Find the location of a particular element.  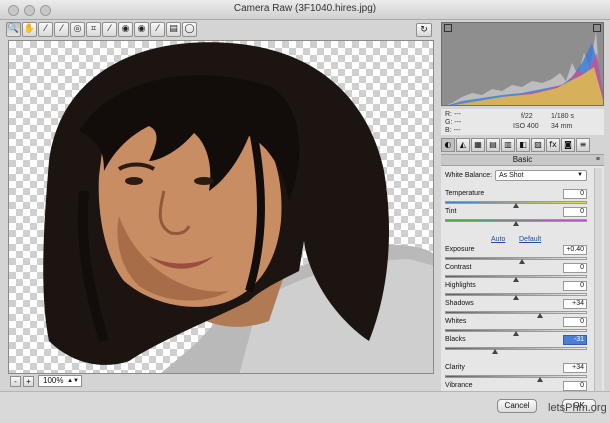

slider-thumb-highlights is located at coordinates (516, 297).